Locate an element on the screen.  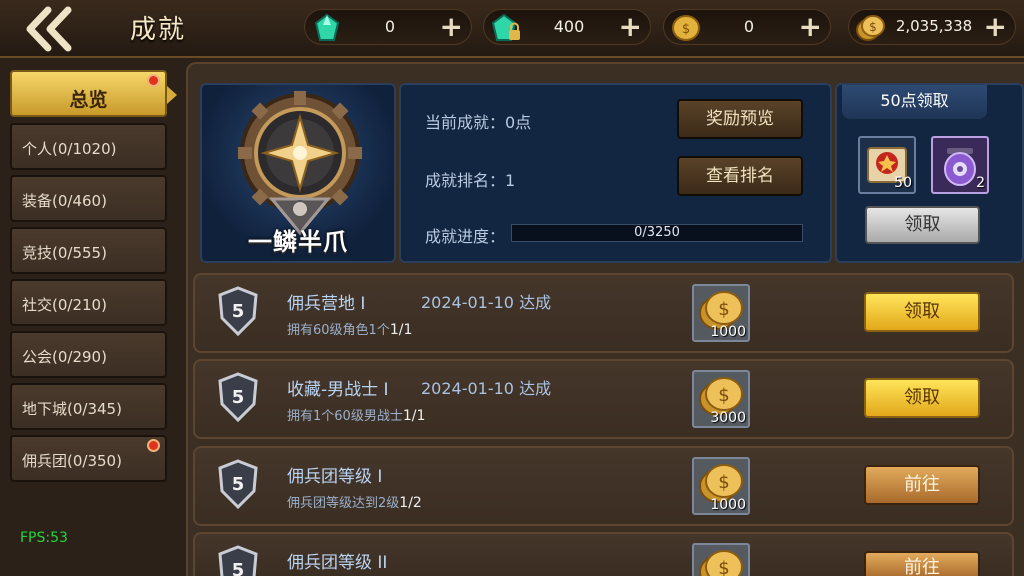
sidebar-item-label: 竞技(0/555) is located at coordinates (64, 253).